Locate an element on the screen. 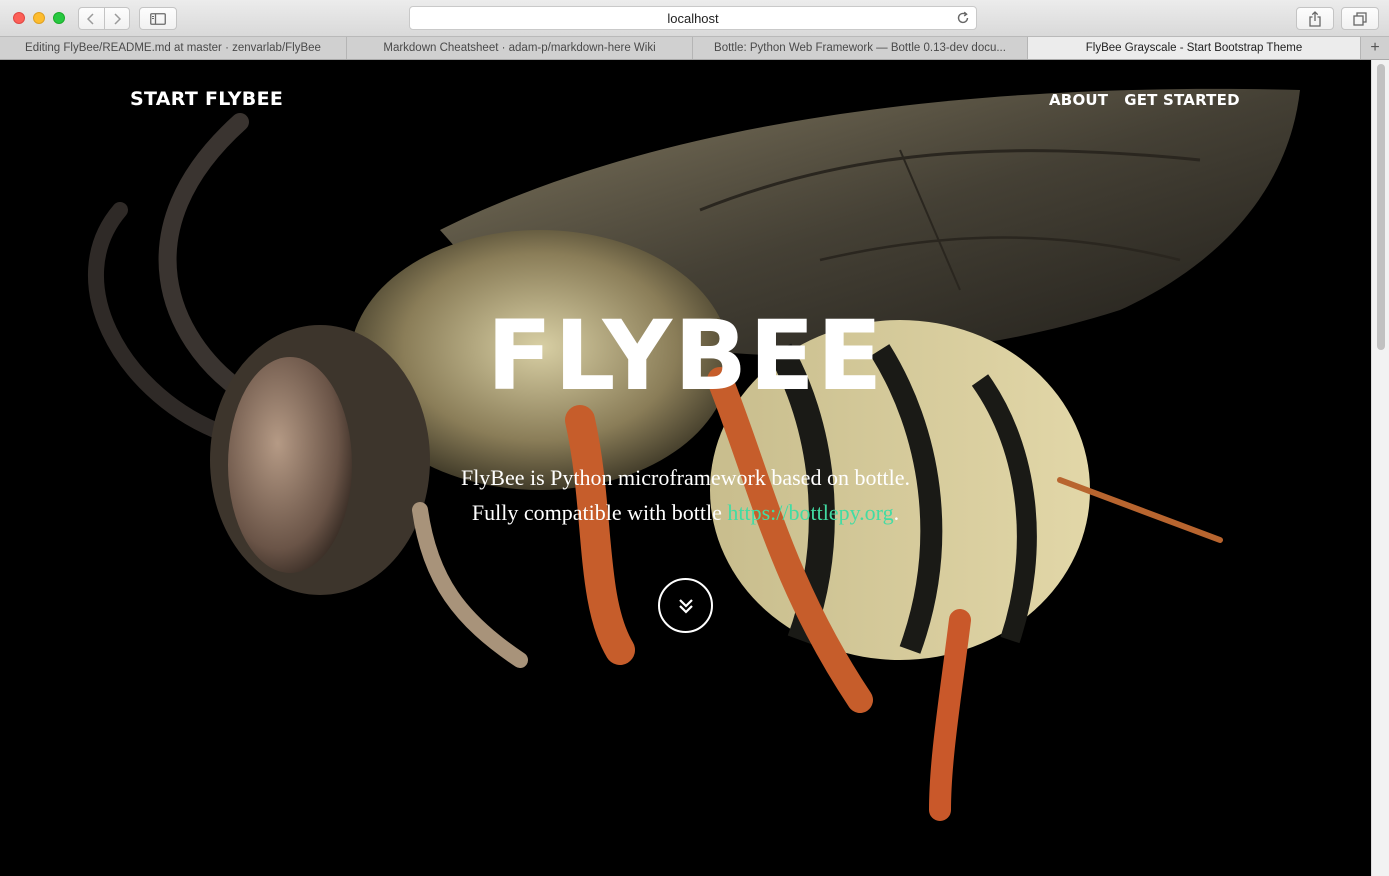 This screenshot has height=876, width=1389. share-button is located at coordinates (1315, 18).